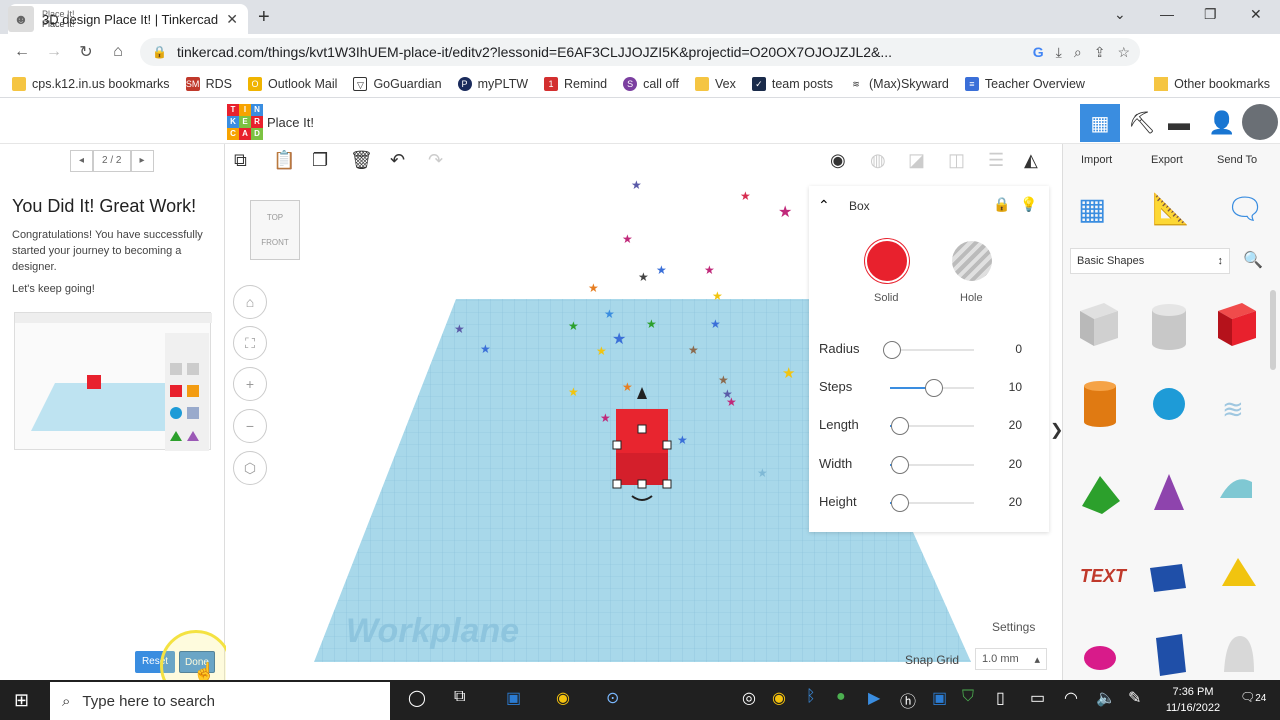 This screenshot has height=720, width=1280. What do you see at coordinates (459, 697) in the screenshot?
I see `task-view-icon: ⧉` at bounding box center [459, 697].